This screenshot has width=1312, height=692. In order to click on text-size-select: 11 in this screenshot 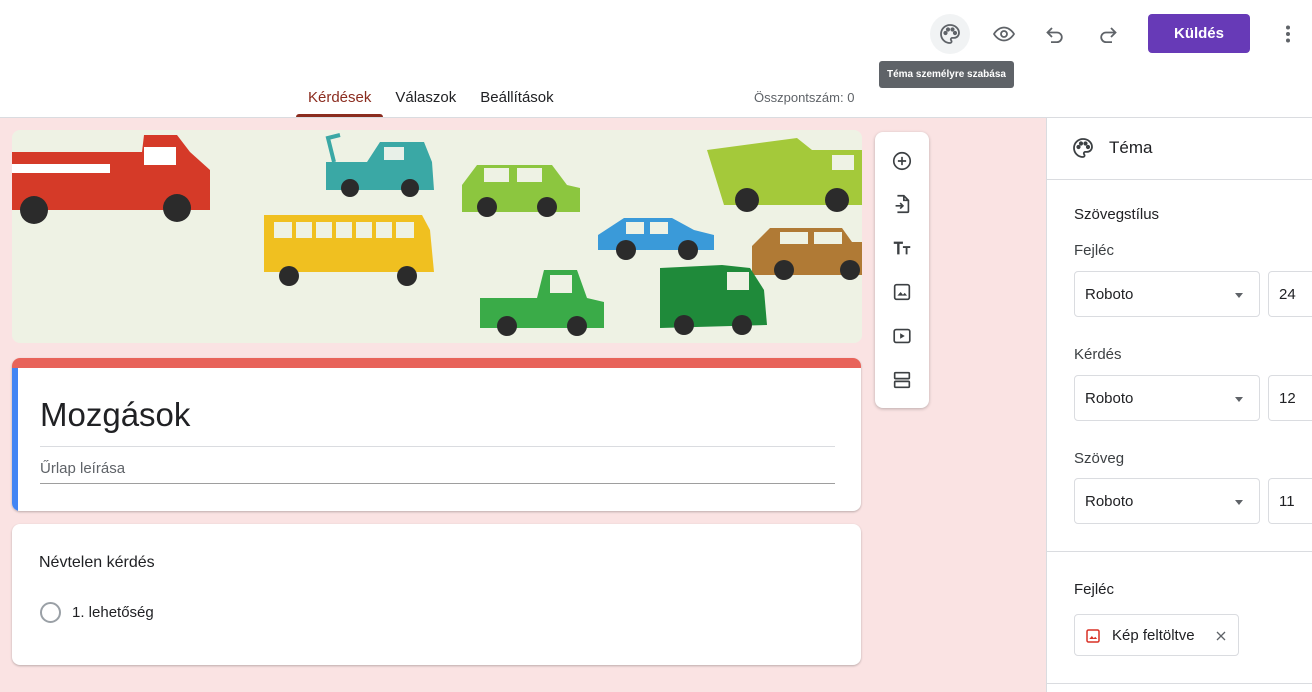, I will do `click(1290, 501)`.